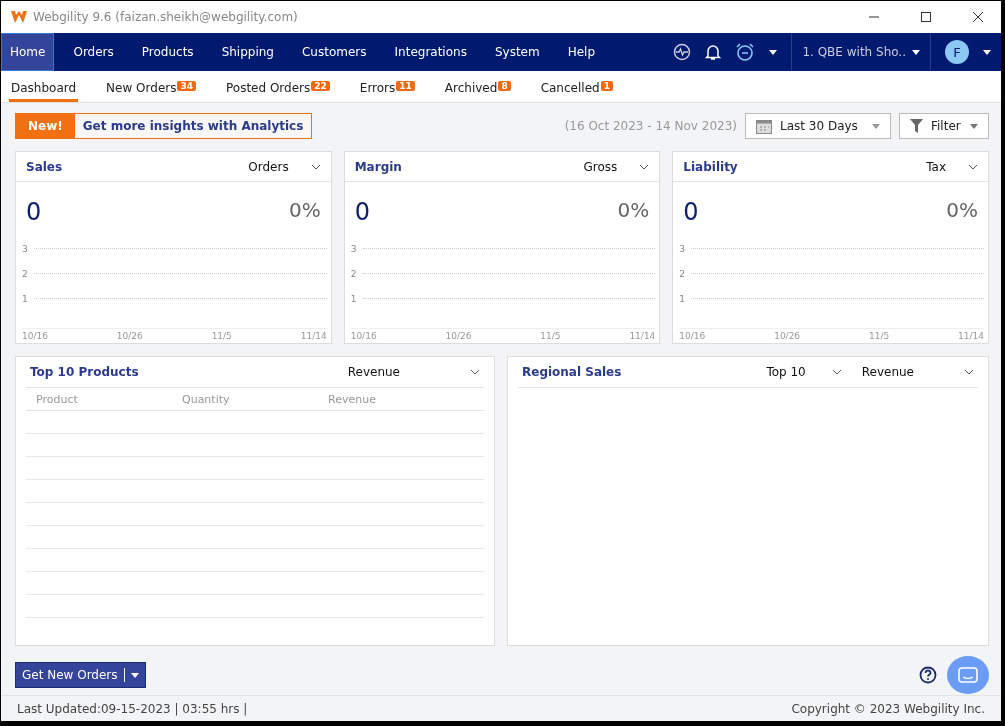 The height and width of the screenshot is (726, 1005). I want to click on metric-dropdown: Top 10, so click(804, 372).